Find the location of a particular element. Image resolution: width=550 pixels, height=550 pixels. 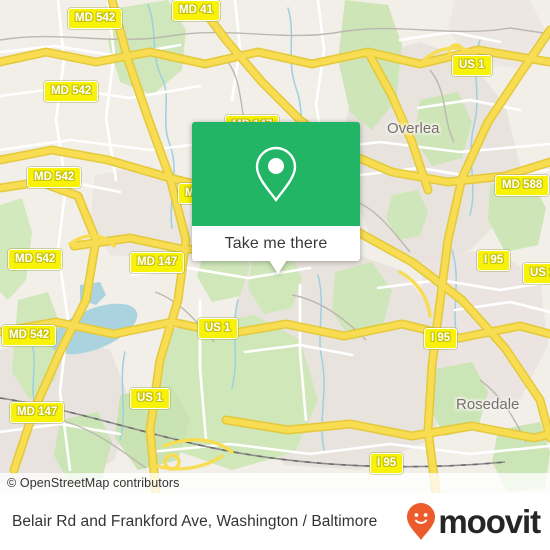

map-pin-icon is located at coordinates (276, 174).